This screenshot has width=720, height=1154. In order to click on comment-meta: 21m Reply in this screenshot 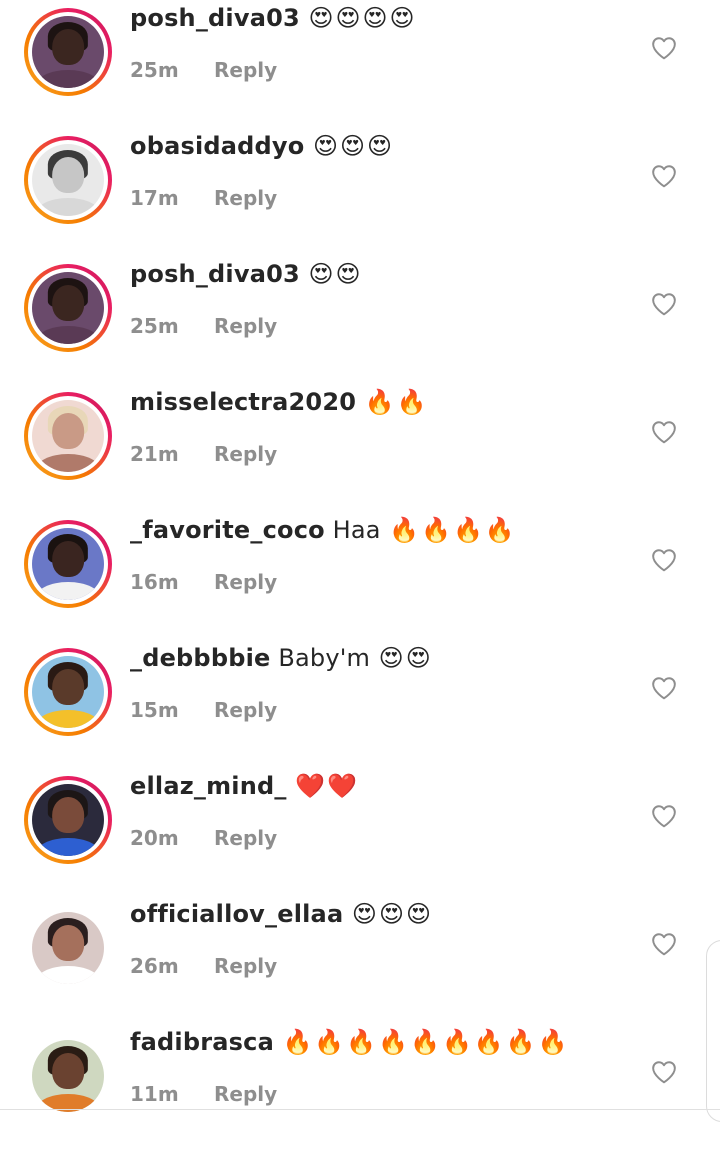, I will do `click(203, 454)`.